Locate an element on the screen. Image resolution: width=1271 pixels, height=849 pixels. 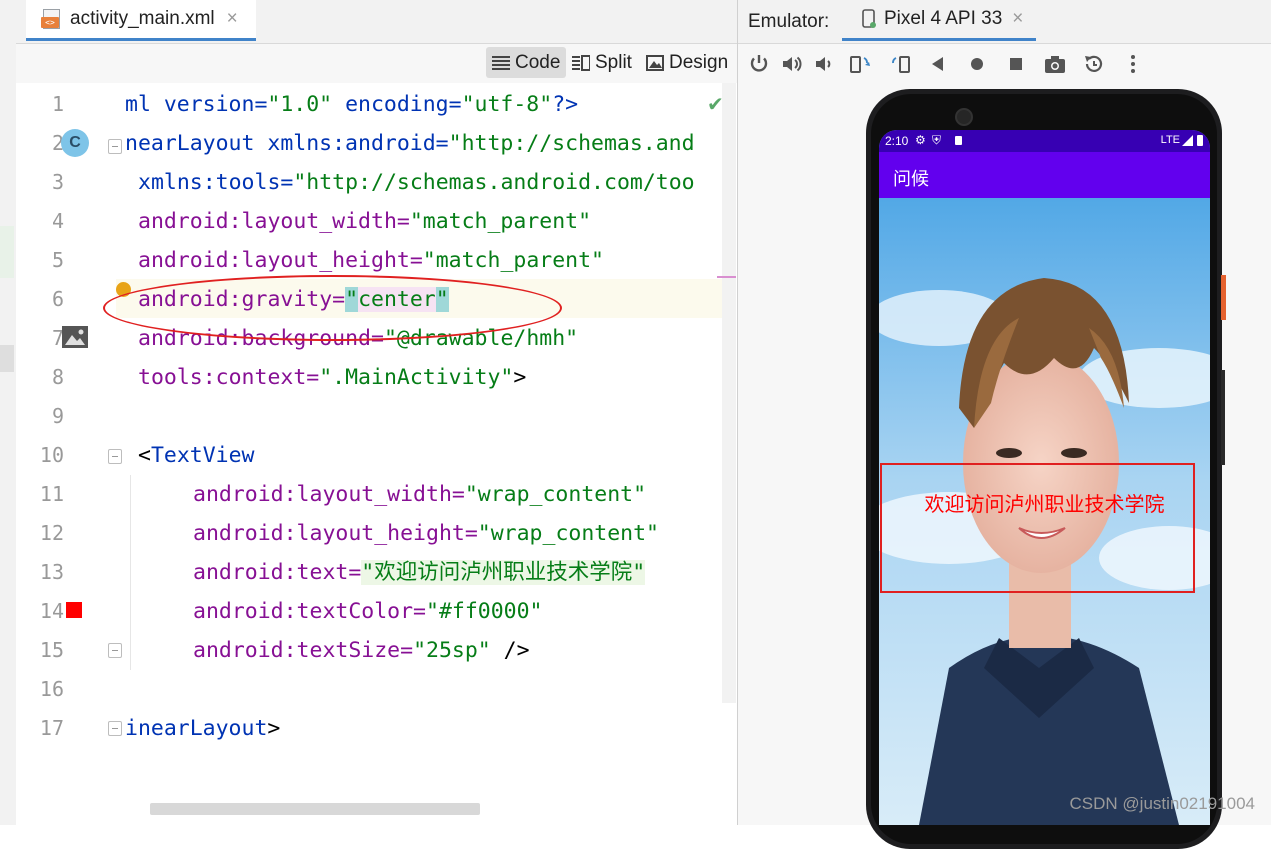
device-tab-pixel4: Pixel 4 API 33 × is located at coordinates (939, 20).